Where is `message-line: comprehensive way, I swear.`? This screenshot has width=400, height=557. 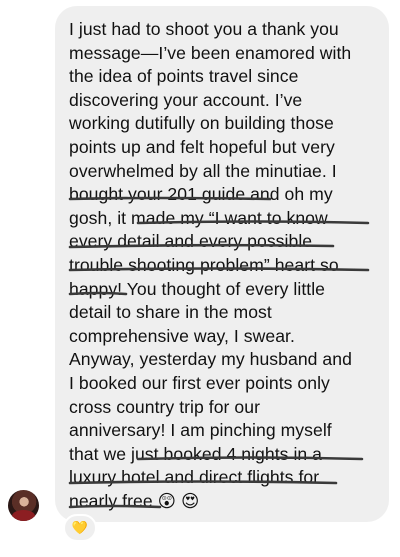 message-line: comprehensive way, I swear. is located at coordinates (182, 335).